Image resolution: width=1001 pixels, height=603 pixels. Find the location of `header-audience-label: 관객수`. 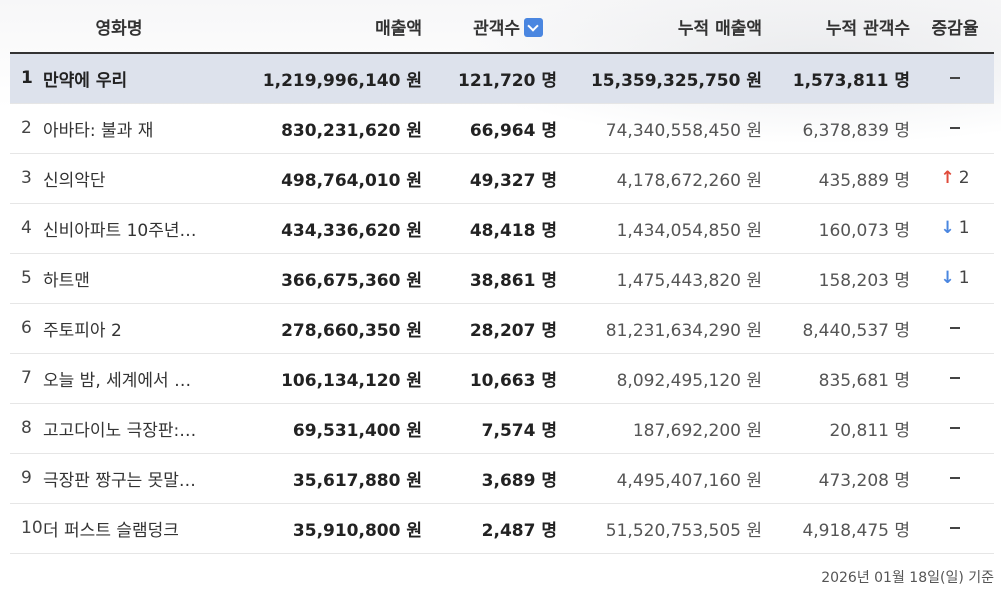

header-audience-label: 관객수 is located at coordinates (497, 28).